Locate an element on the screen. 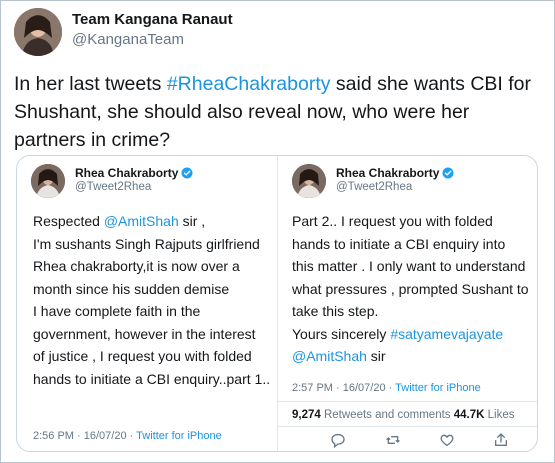 This screenshot has height=463, width=555. retweet-icon is located at coordinates (393, 440).